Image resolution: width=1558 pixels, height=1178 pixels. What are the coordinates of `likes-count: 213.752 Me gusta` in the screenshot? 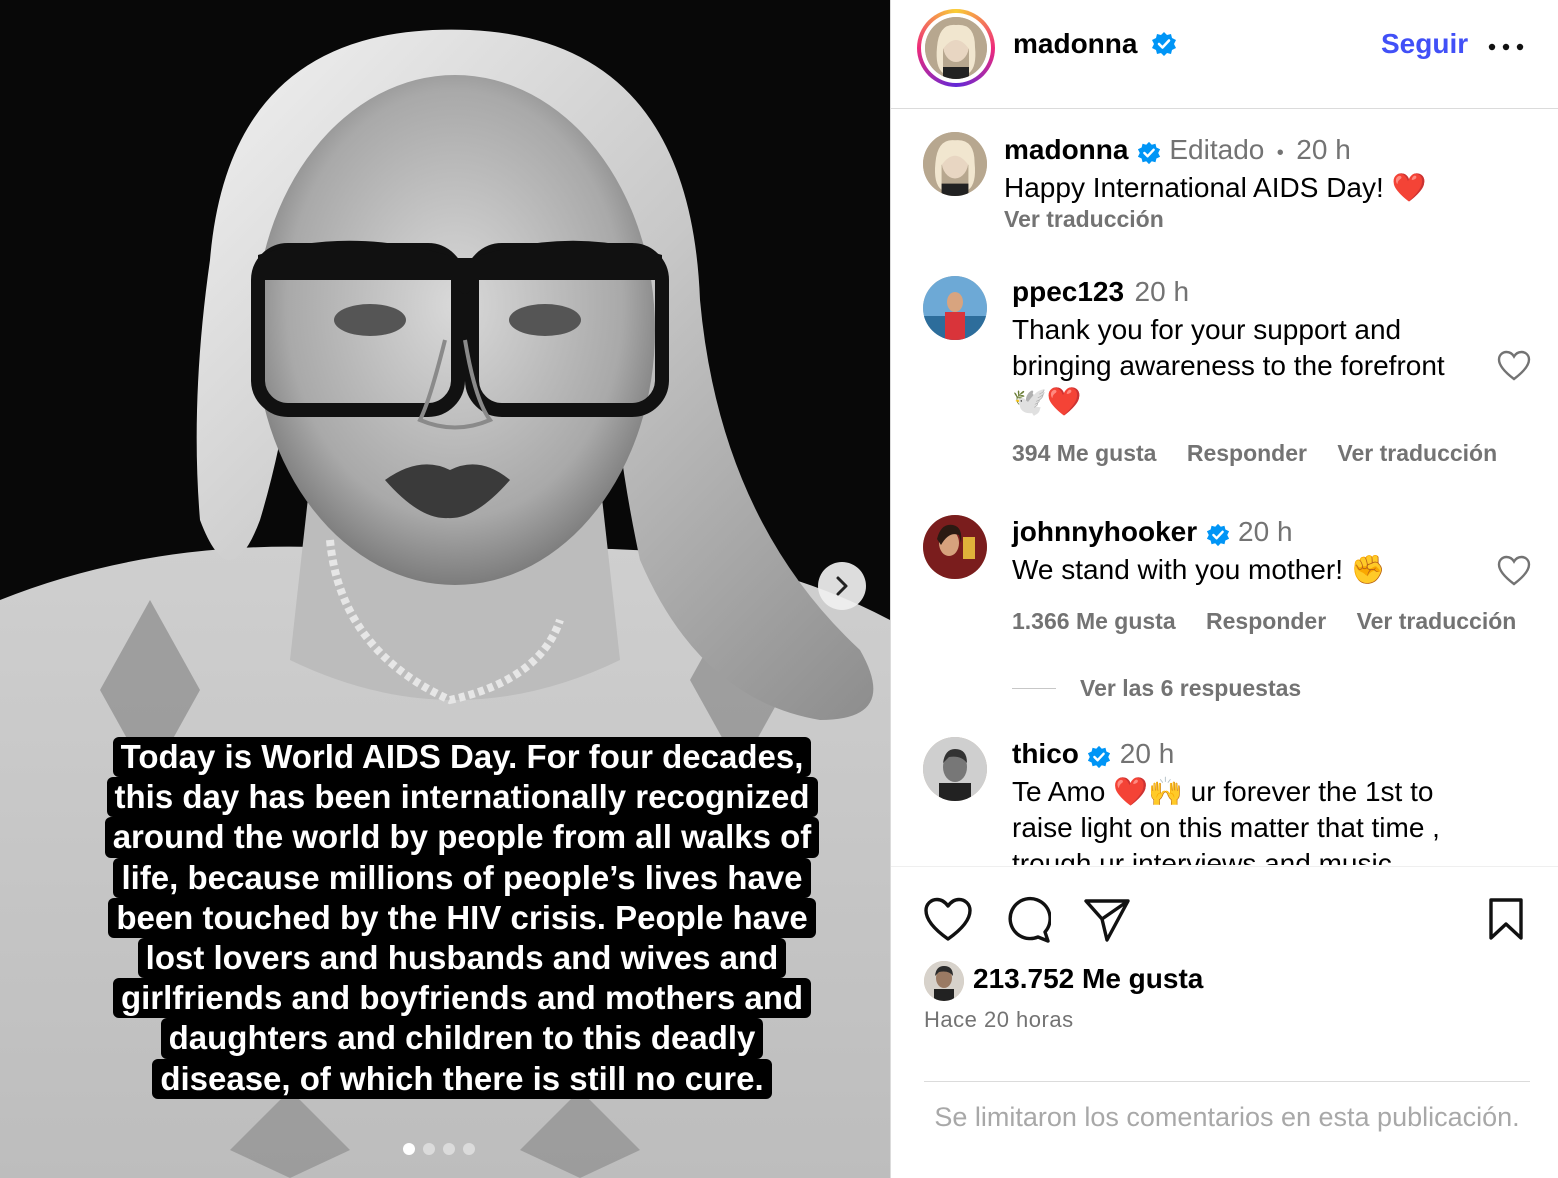 It's located at (1088, 979).